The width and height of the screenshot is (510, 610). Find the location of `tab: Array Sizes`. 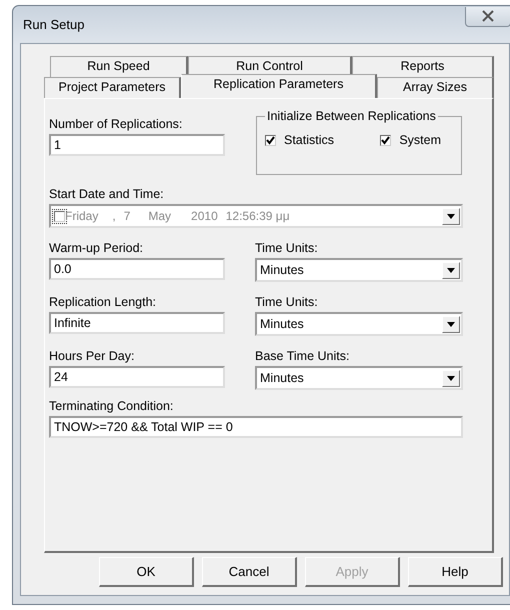

tab: Array Sizes is located at coordinates (435, 87).